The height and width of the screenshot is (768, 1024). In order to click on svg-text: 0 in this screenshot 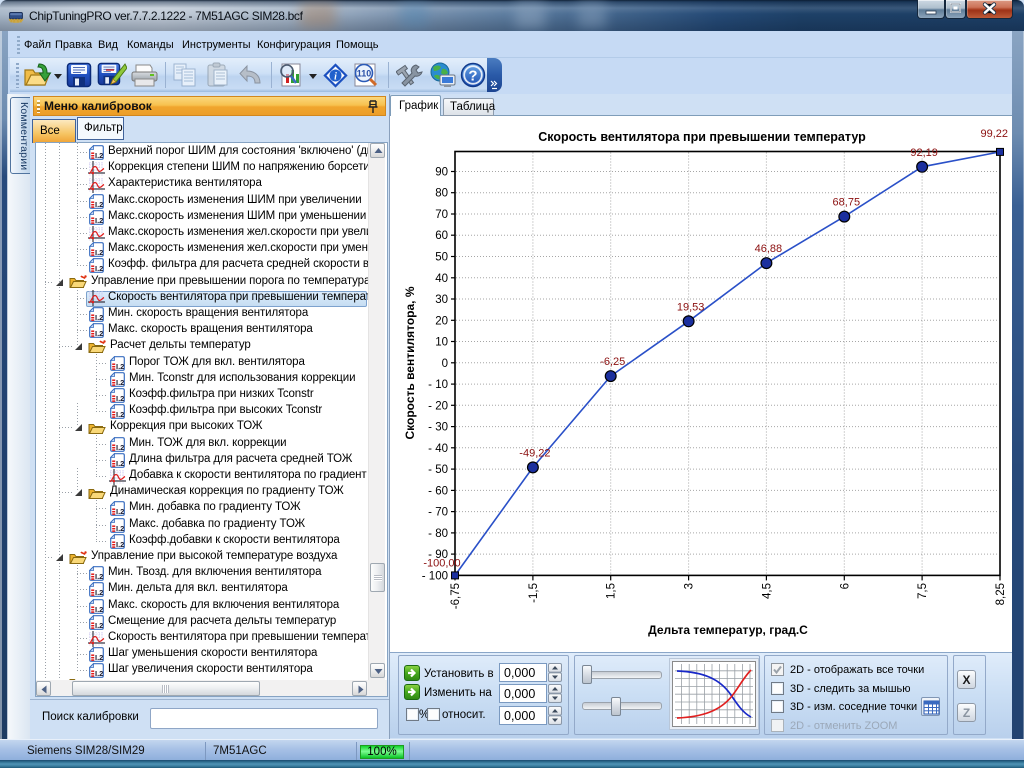, I will do `click(445, 364)`.